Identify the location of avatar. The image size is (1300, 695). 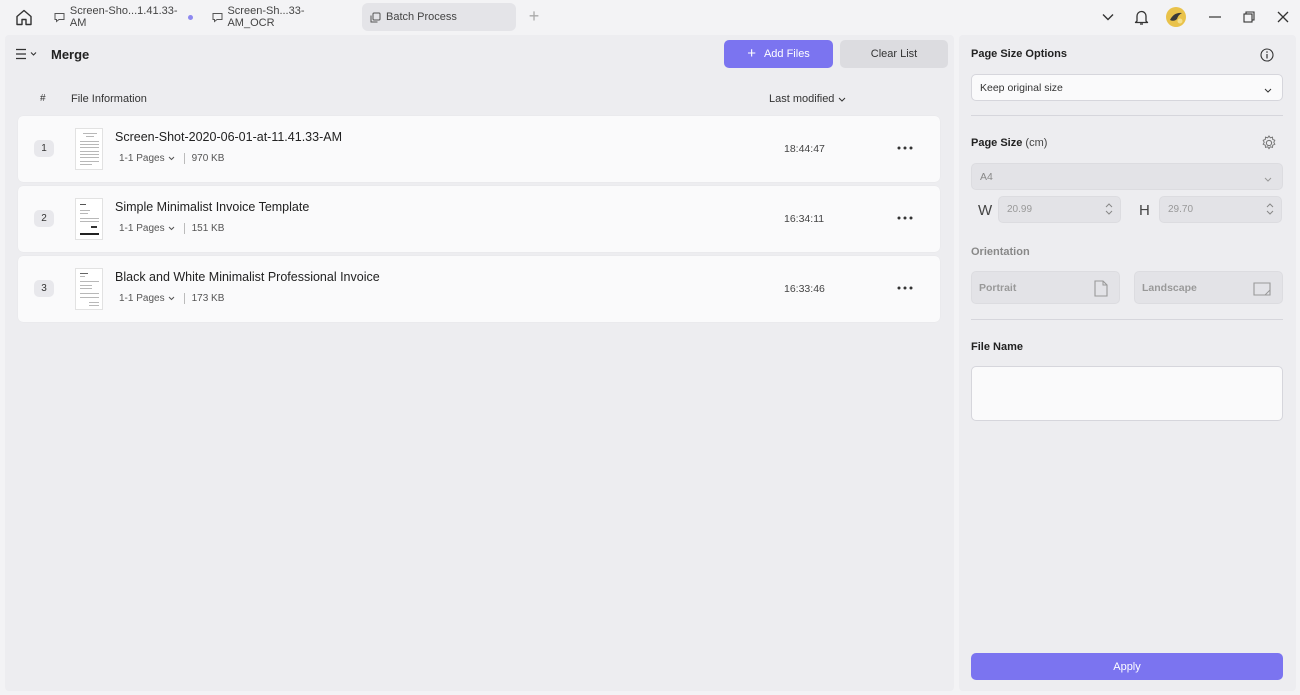
(1176, 17).